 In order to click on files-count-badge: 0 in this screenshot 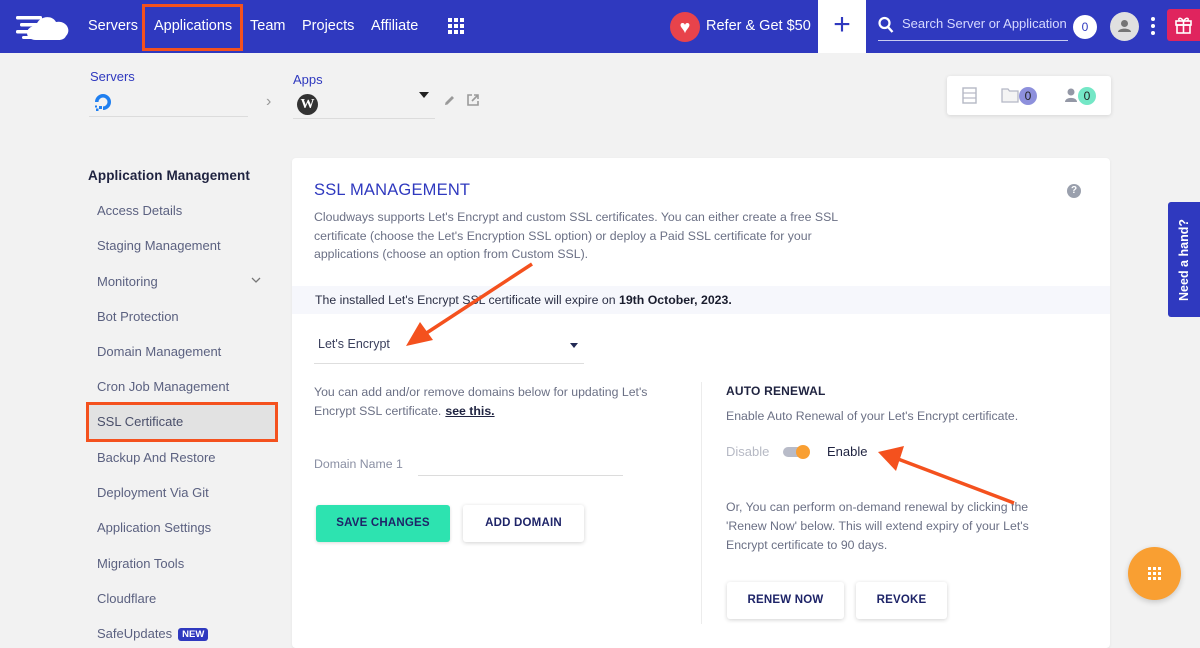, I will do `click(1028, 96)`.